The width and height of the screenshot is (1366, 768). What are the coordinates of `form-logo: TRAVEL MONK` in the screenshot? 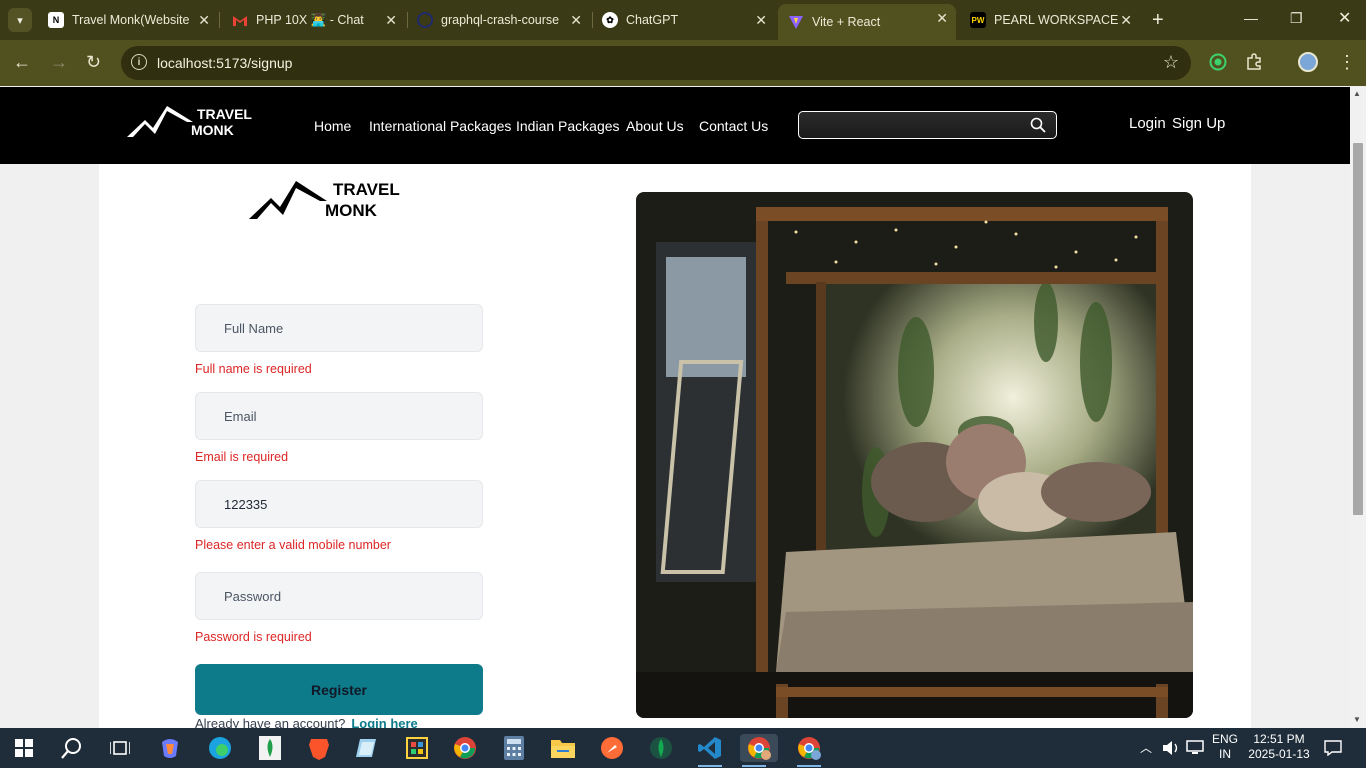 It's located at (324, 200).